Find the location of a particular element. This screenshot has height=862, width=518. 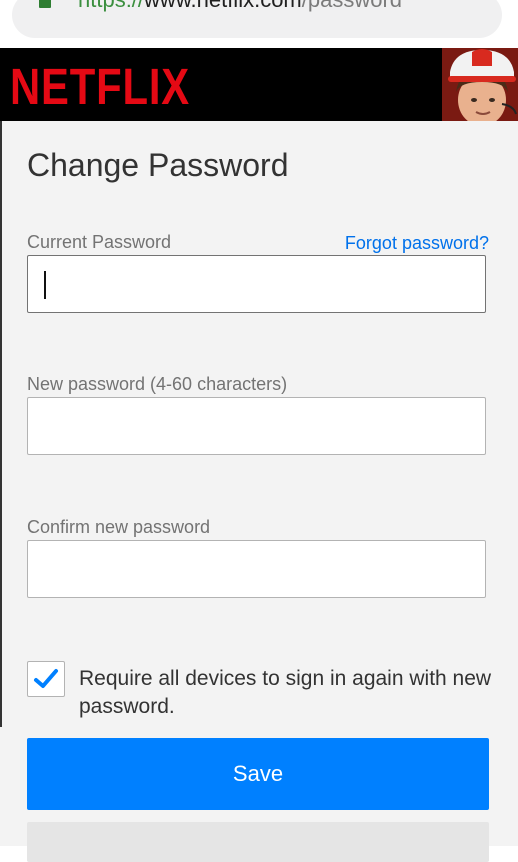

require-signin-checkbox is located at coordinates (46, 679).